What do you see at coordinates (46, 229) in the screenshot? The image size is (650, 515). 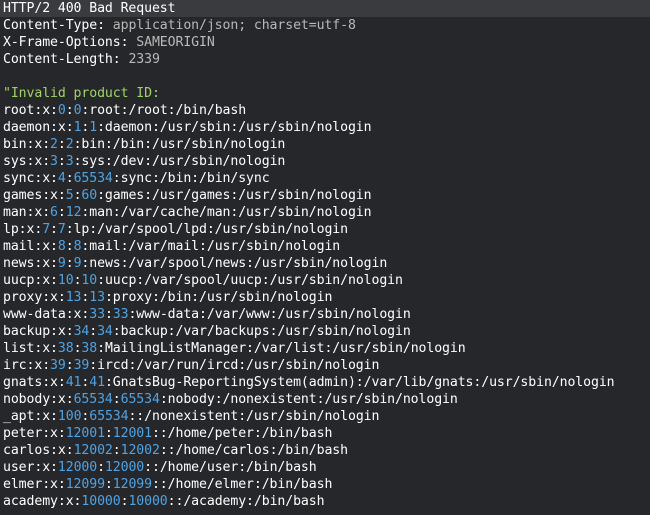 I see `passwd-uid: 7` at bounding box center [46, 229].